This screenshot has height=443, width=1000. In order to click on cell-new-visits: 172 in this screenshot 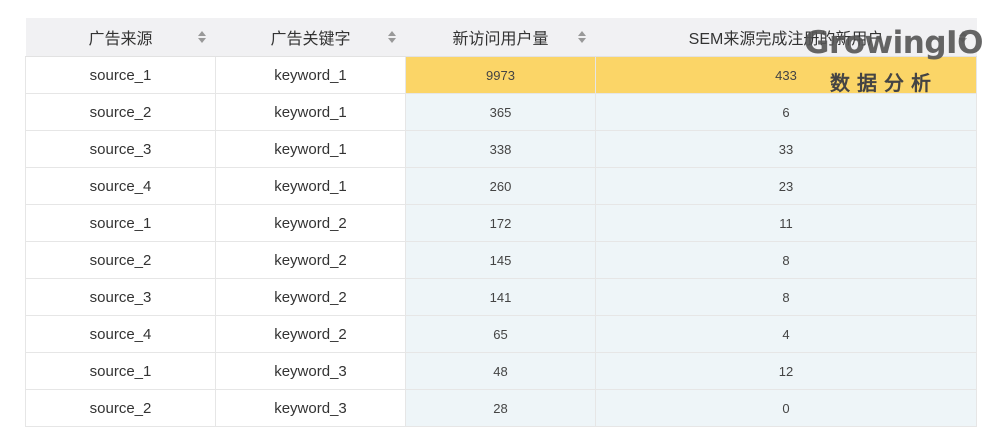, I will do `click(500, 223)`.